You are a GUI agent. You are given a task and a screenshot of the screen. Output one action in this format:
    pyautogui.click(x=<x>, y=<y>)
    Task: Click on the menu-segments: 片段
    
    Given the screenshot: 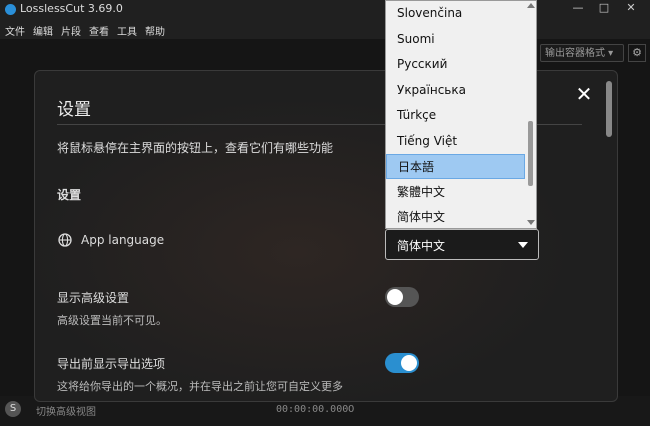 What is the action you would take?
    pyautogui.click(x=71, y=30)
    